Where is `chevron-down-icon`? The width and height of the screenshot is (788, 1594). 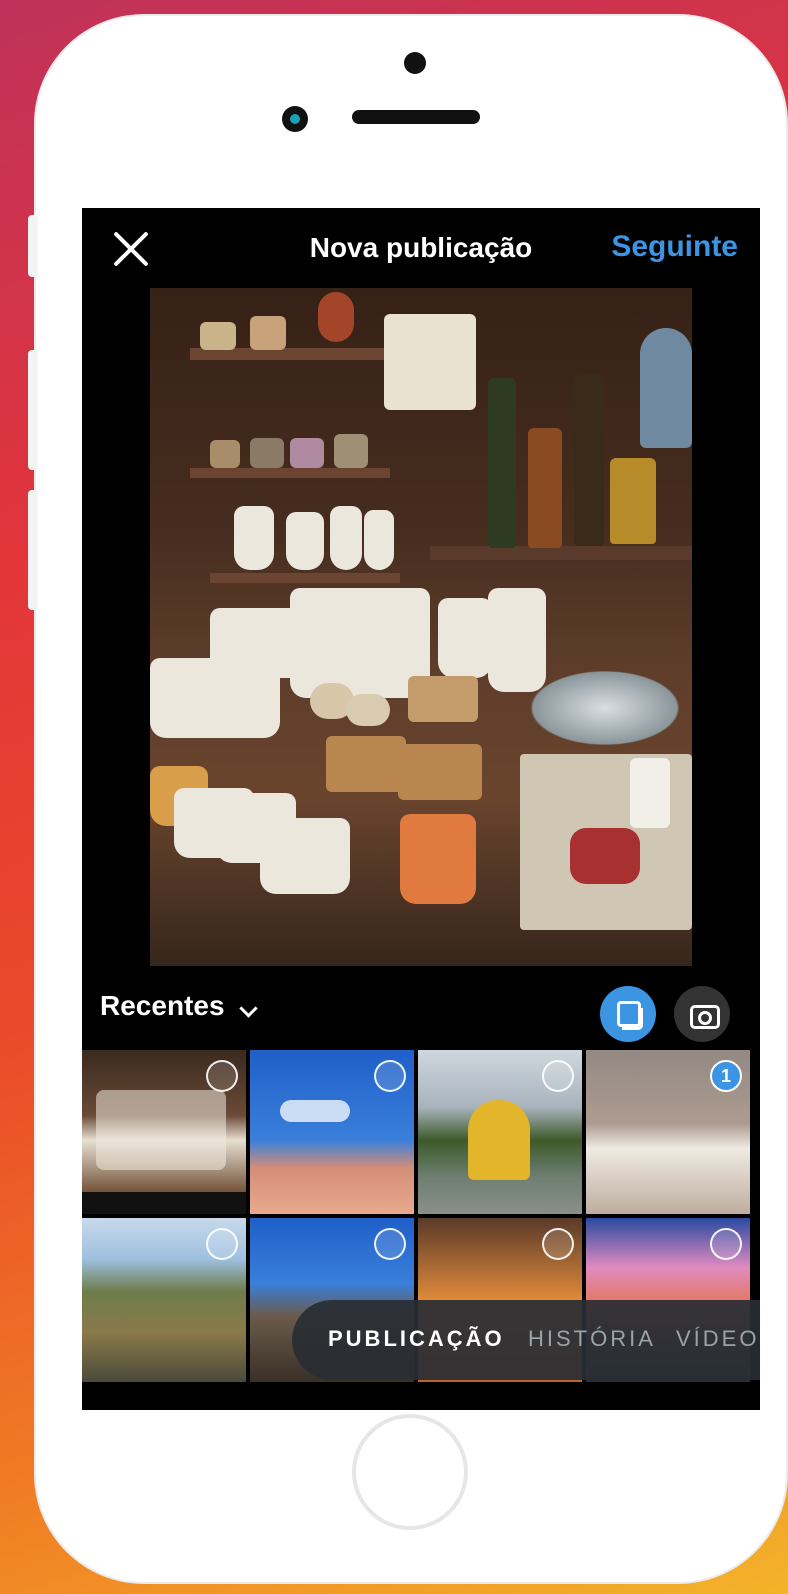 chevron-down-icon is located at coordinates (248, 1008).